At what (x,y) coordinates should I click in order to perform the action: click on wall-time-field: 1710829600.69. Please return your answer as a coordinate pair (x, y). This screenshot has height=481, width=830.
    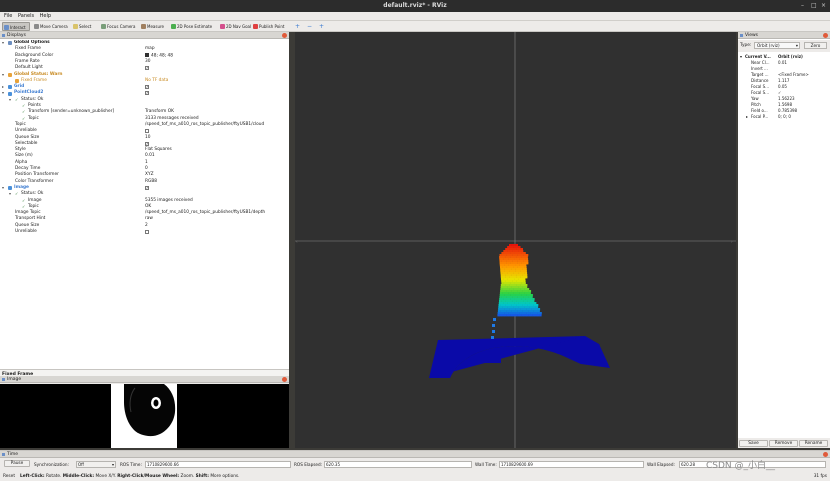
    Looking at the image, I should click on (571, 464).